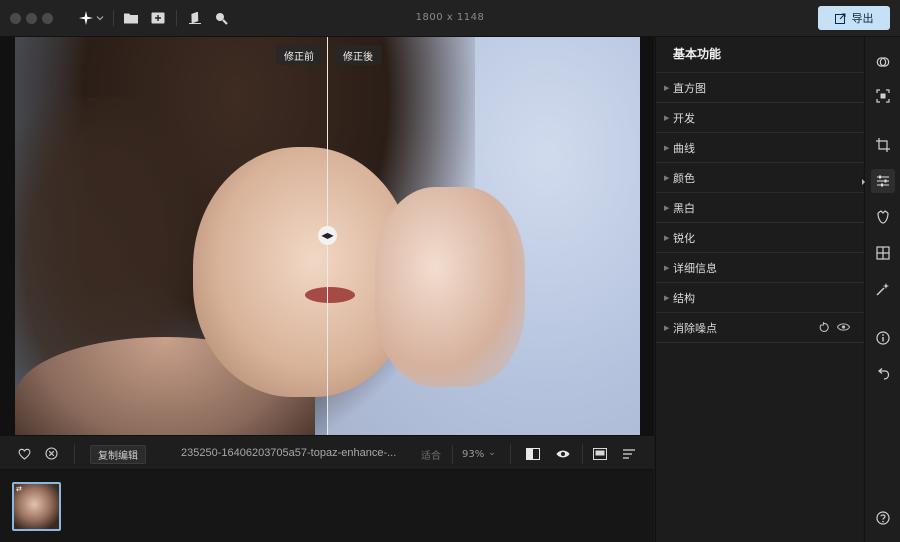 This screenshot has width=900, height=542. I want to click on image-icon, so click(600, 453).